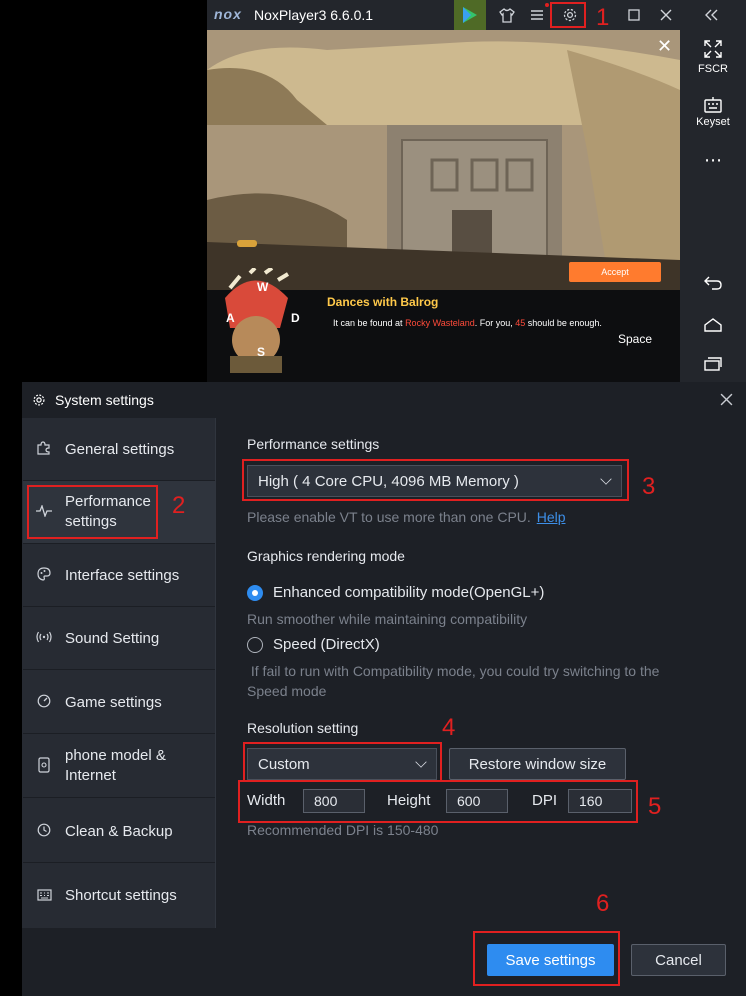 This screenshot has width=746, height=996. What do you see at coordinates (326, 556) in the screenshot?
I see `graphics-heading: Graphics rendering mode` at bounding box center [326, 556].